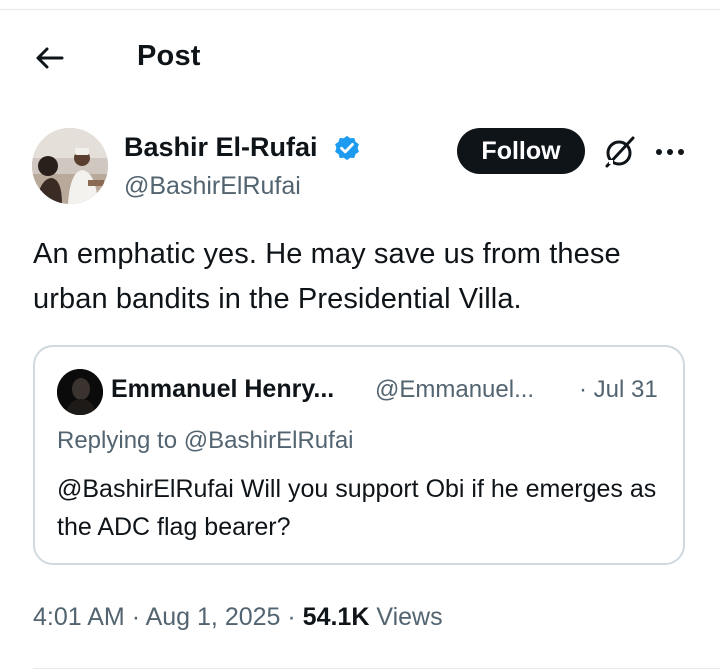 The image size is (720, 672). I want to click on author-row: Bashir El-Rufai @BashirElRufai Follow, so click(360, 166).